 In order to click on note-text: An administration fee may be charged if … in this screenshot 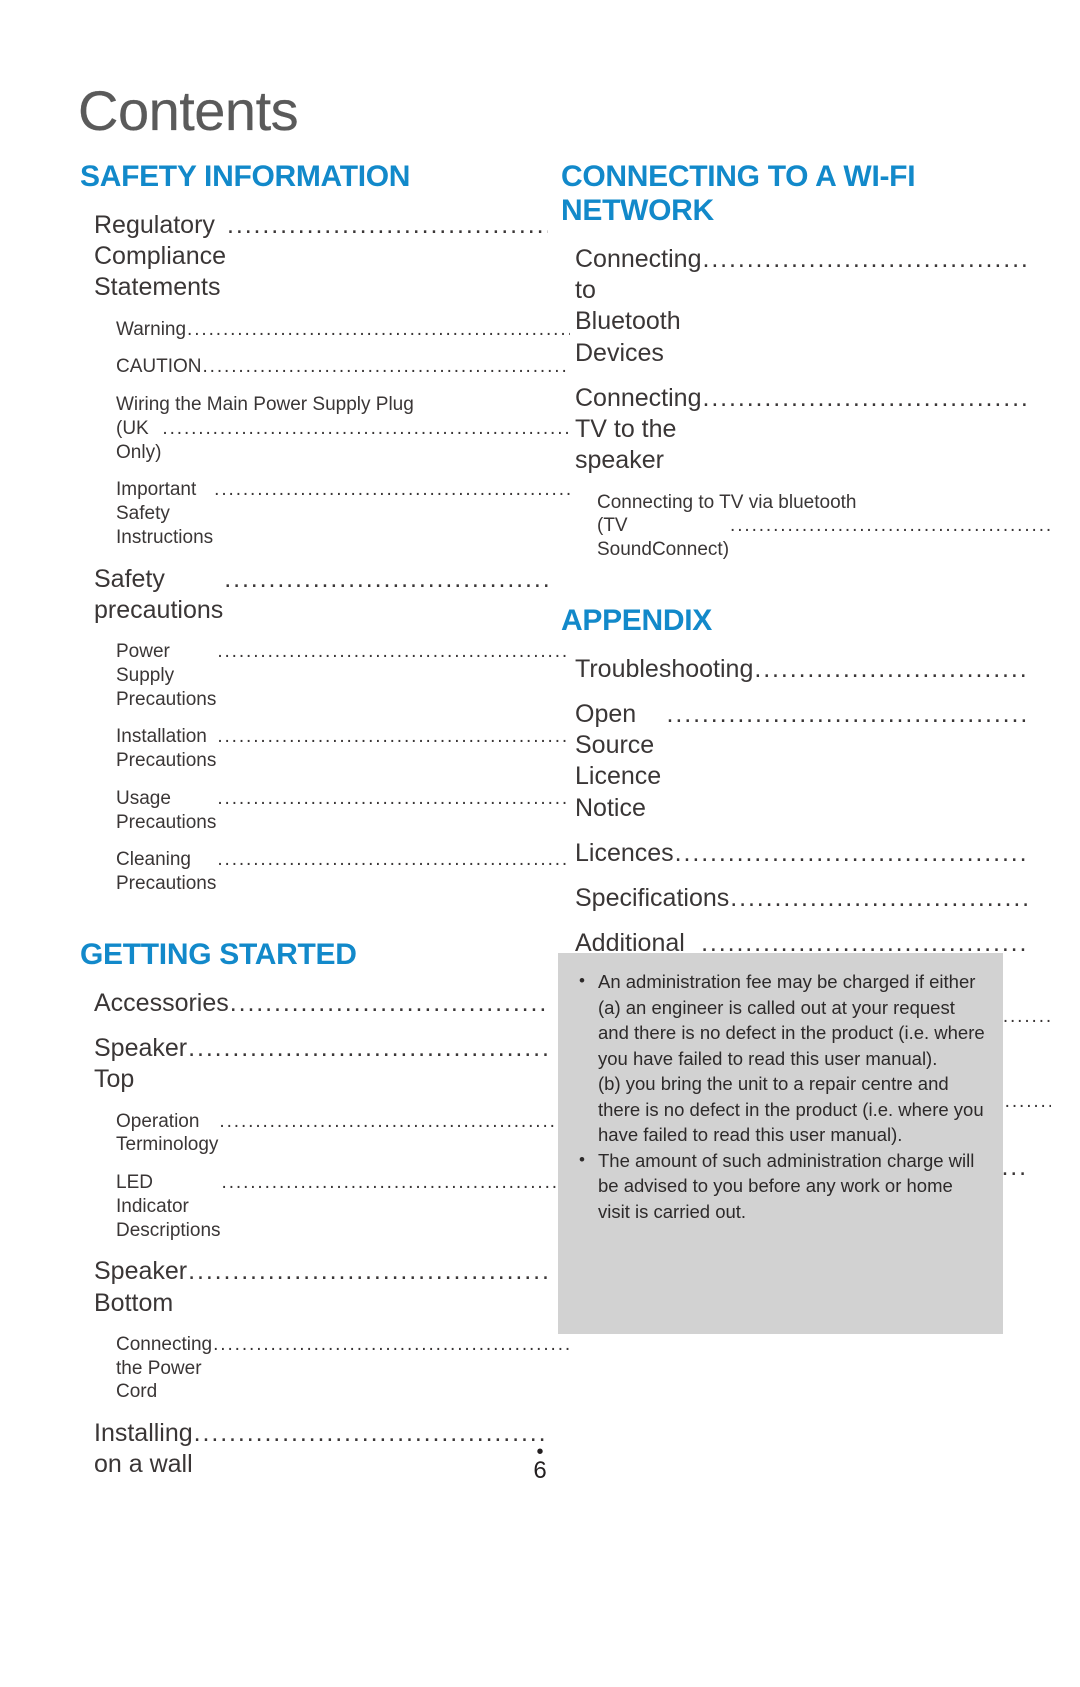, I will do `click(791, 1058)`.